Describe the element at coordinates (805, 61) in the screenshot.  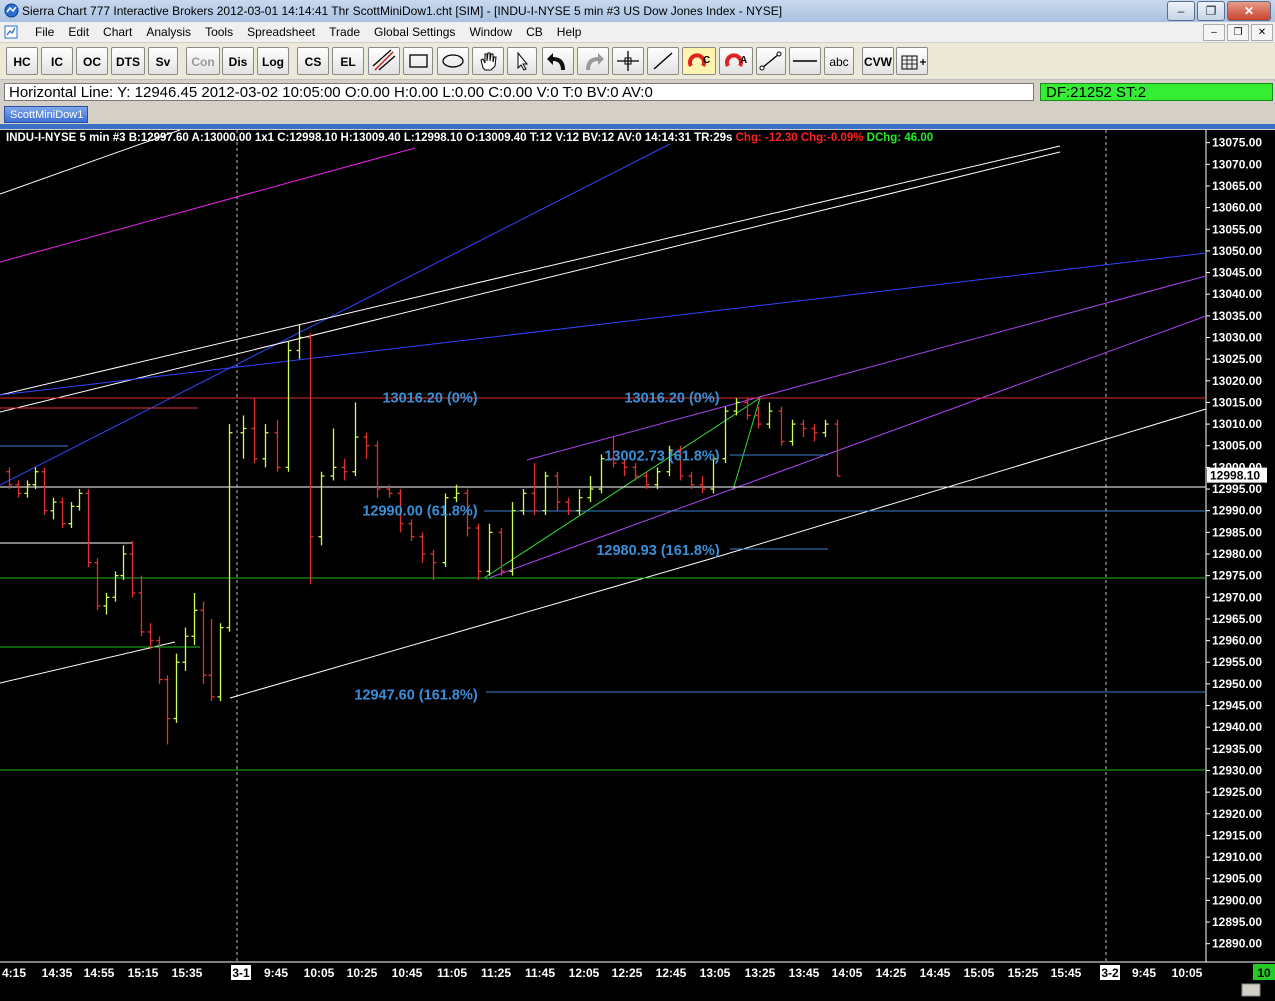
I see `horizontal-line-icon` at that location.